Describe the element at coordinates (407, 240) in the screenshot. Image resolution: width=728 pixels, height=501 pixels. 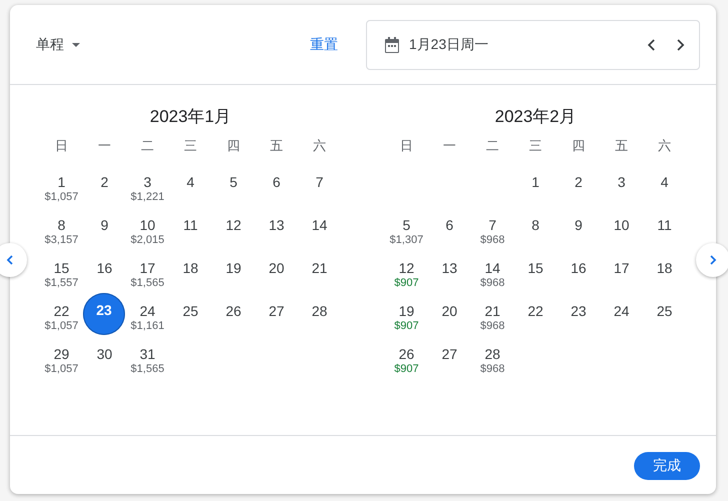
I see `date-price: $1,307` at that location.